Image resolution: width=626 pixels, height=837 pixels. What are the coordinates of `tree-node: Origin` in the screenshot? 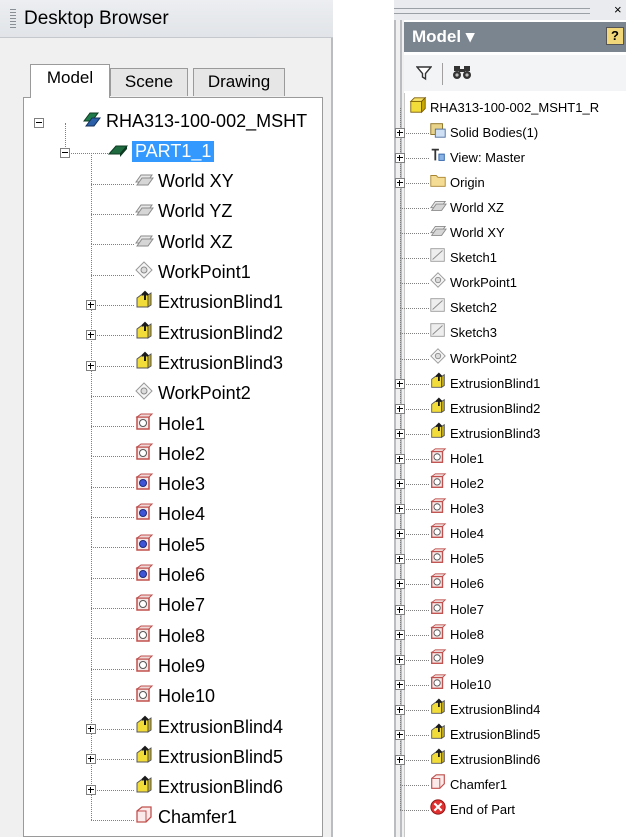 It's located at (457, 182).